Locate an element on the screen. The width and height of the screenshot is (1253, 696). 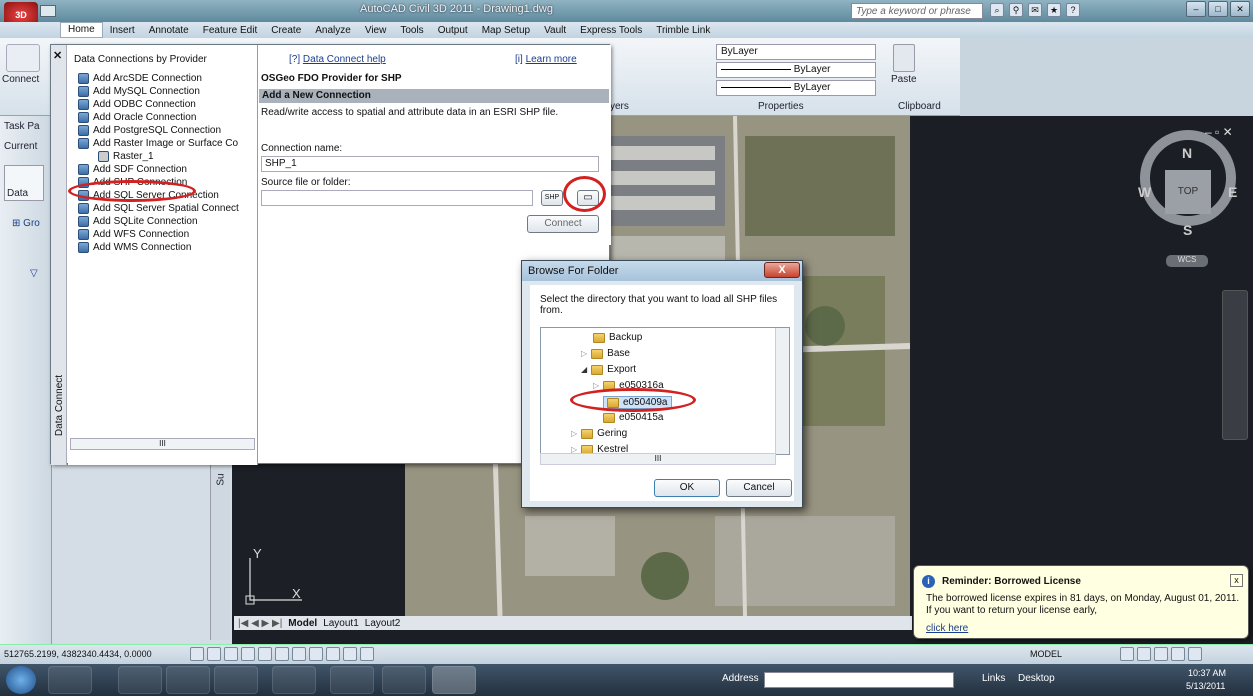
osnap-icon is located at coordinates (265, 654).